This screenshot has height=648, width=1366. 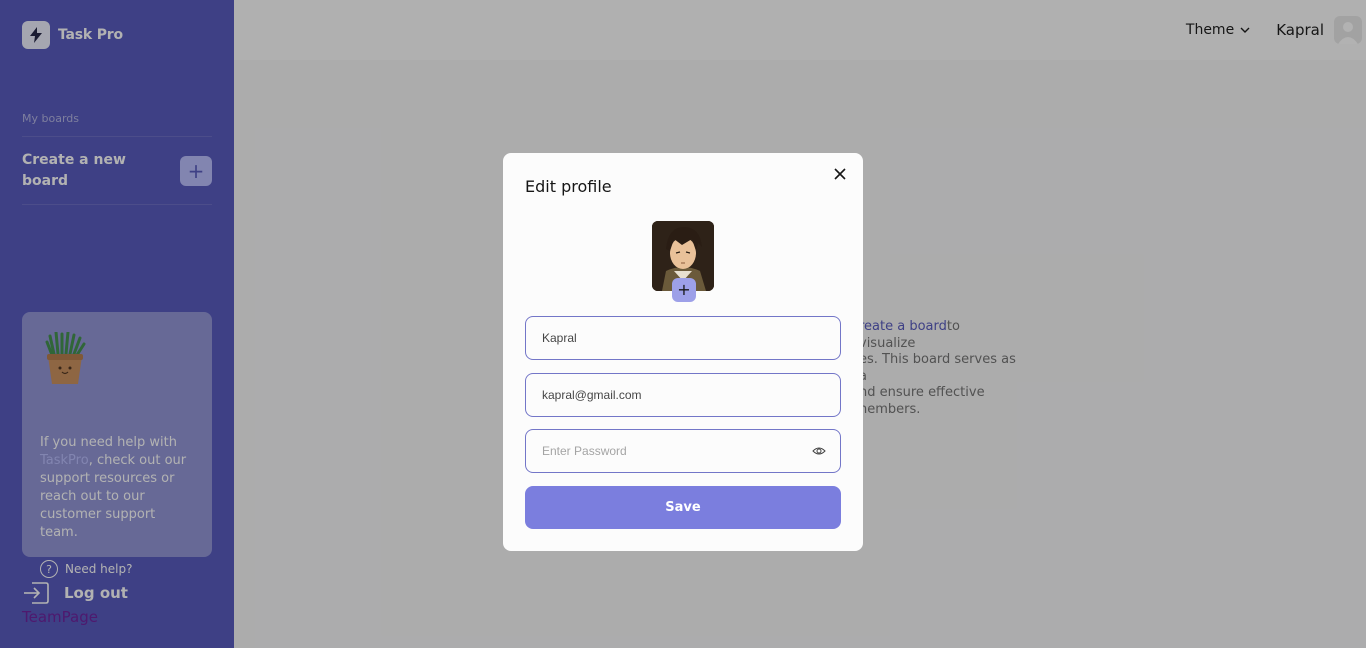 I want to click on name-input, so click(x=683, y=338).